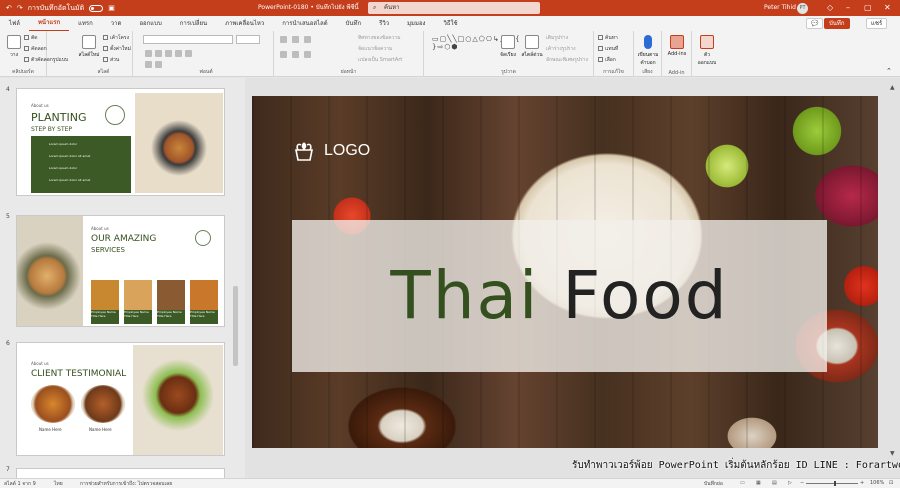  Describe the element at coordinates (450, 23) in the screenshot. I see `tab-help: วิธีใช้` at that location.